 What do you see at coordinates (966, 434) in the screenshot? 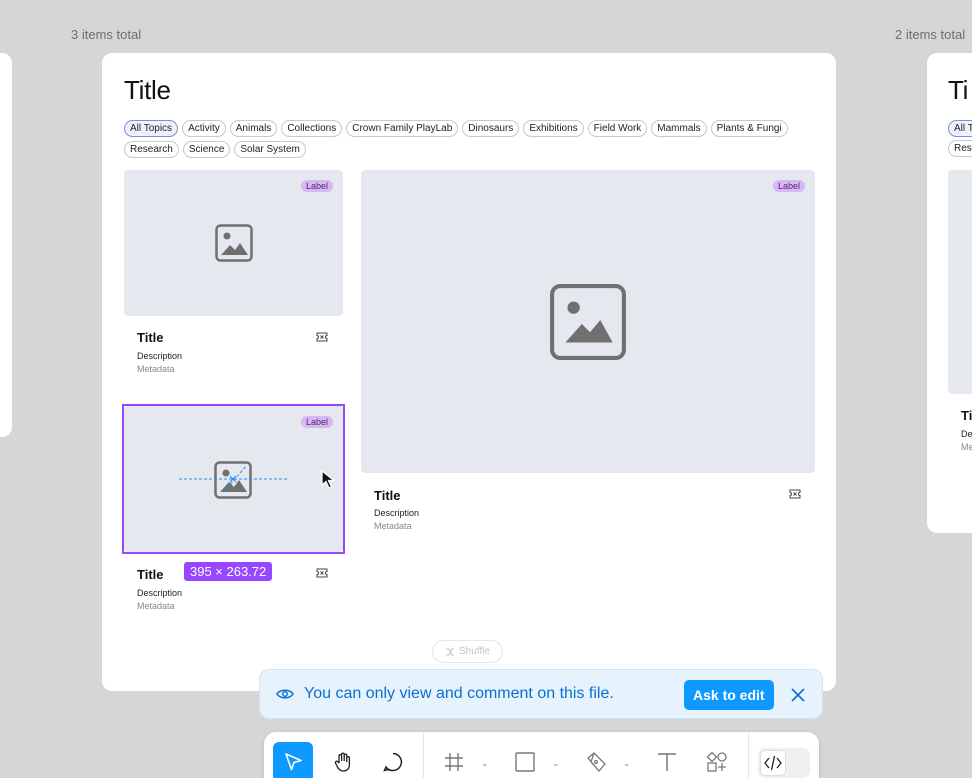
I see `right-card-description: De` at bounding box center [966, 434].